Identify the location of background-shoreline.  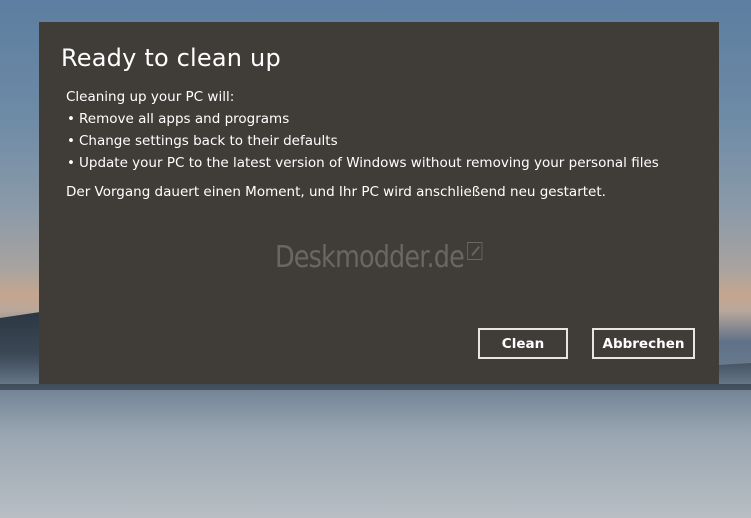
(375, 387).